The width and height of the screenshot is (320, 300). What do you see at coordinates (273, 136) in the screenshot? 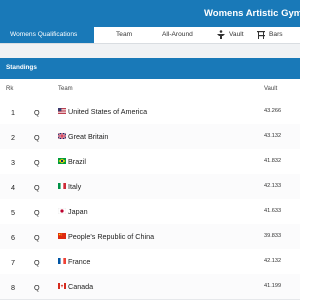
I see `score-cell: 43.132` at bounding box center [273, 136].